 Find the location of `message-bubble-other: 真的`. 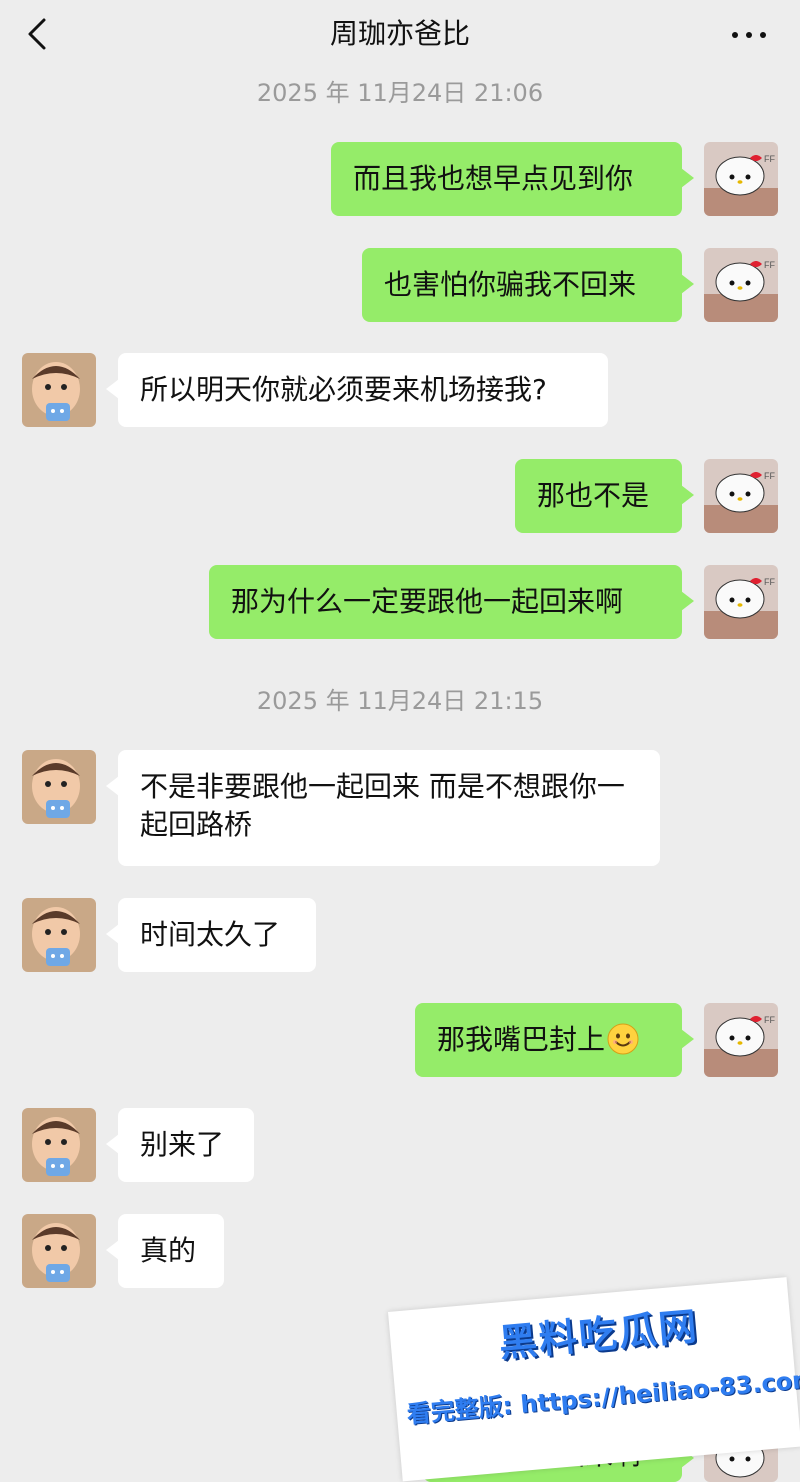

message-bubble-other: 真的 is located at coordinates (165, 1251).